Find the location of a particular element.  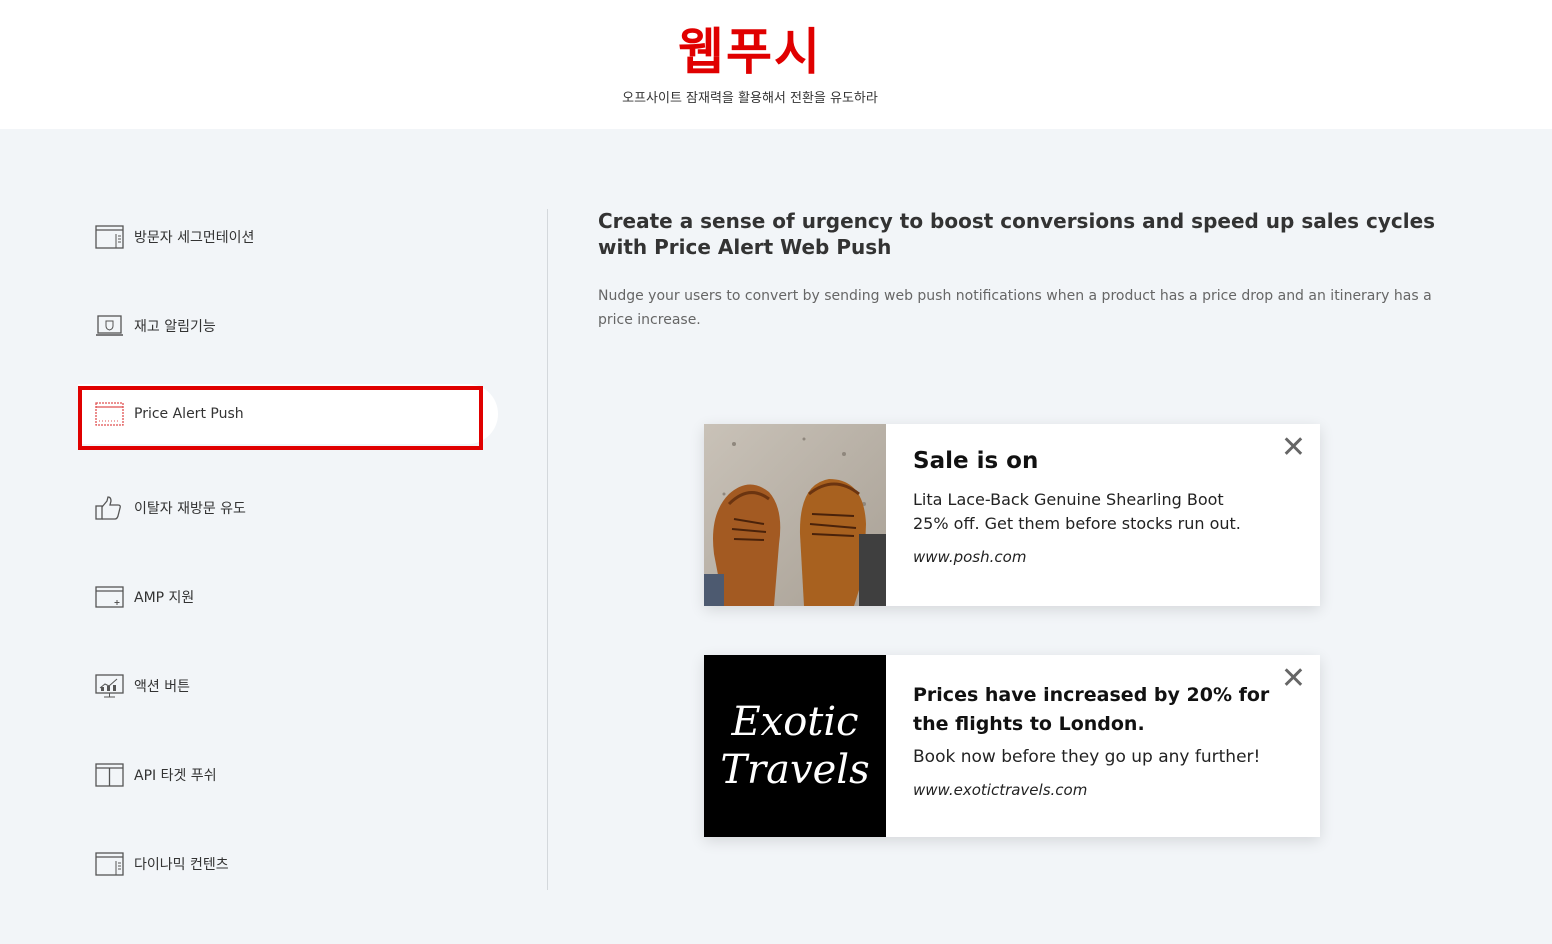

sidebar-item-label: 액션 버튼 is located at coordinates (162, 687).